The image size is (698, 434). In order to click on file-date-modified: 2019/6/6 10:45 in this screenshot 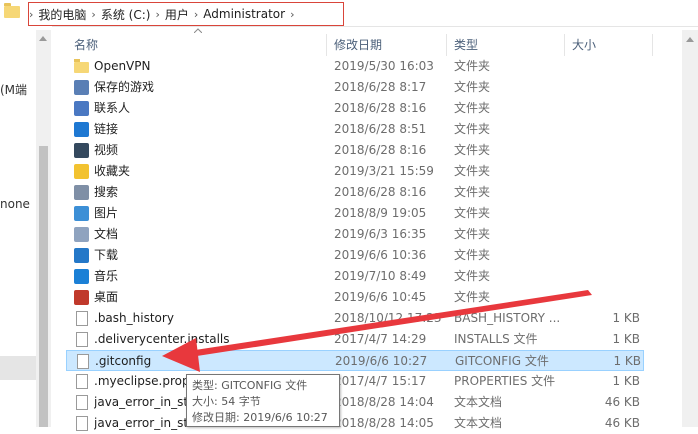, I will do `click(380, 297)`.